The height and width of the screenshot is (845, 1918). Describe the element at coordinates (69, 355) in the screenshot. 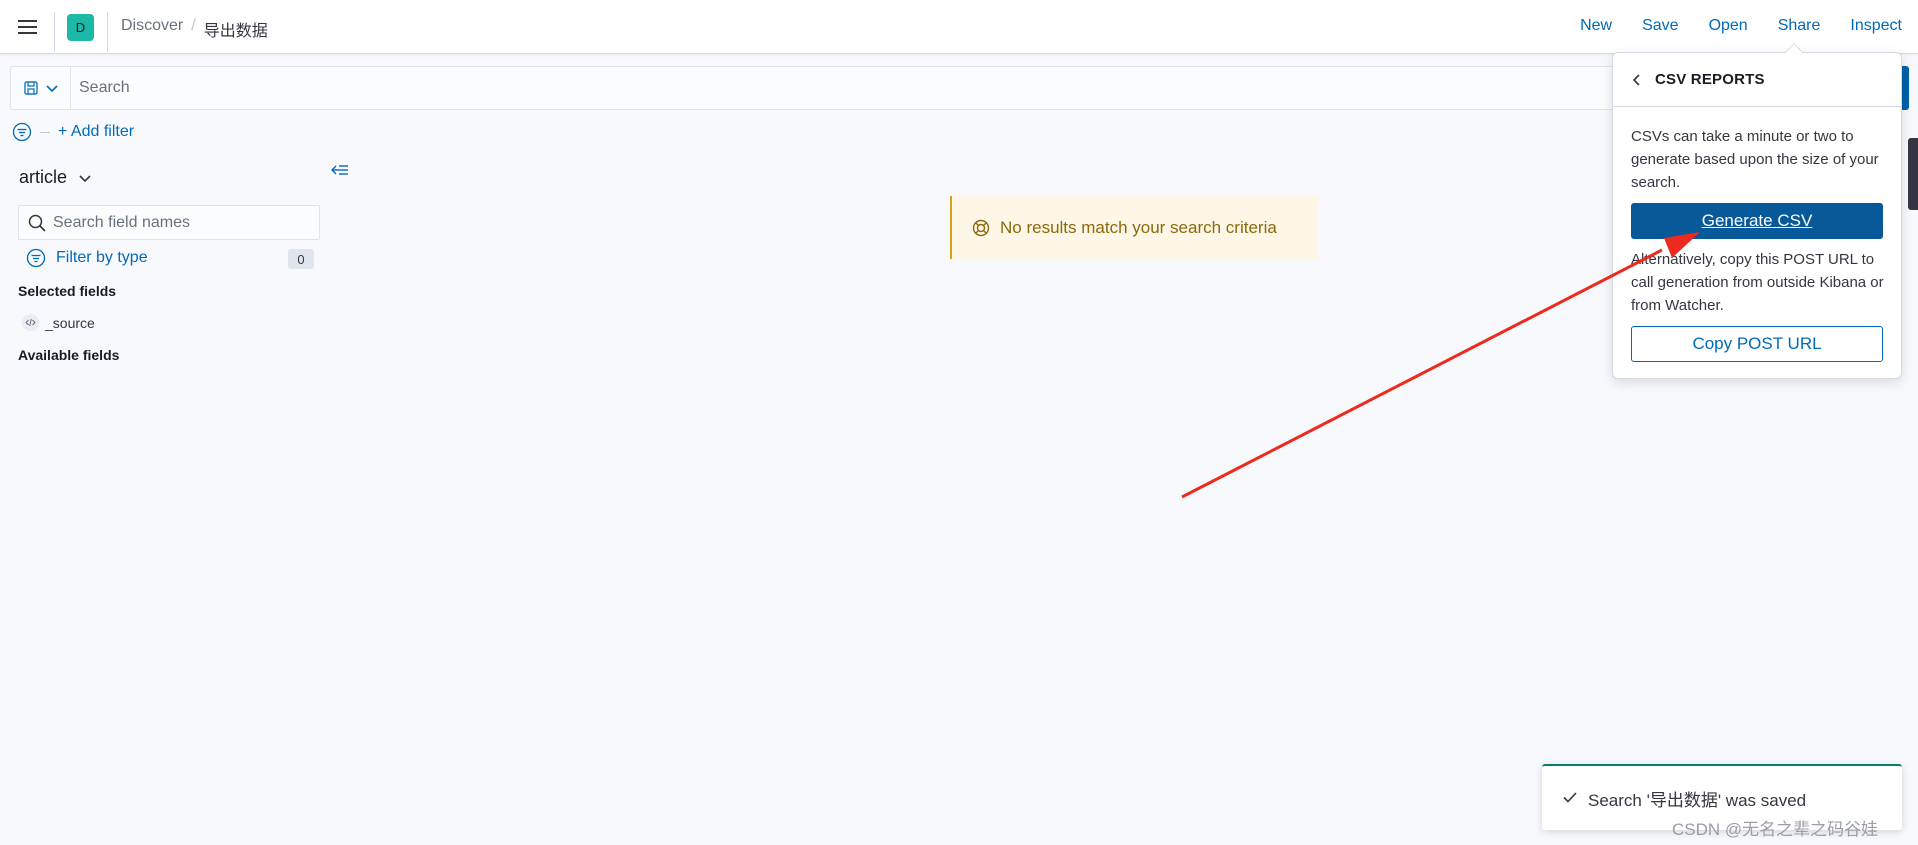

I see `available-fields-title: Available fields` at that location.